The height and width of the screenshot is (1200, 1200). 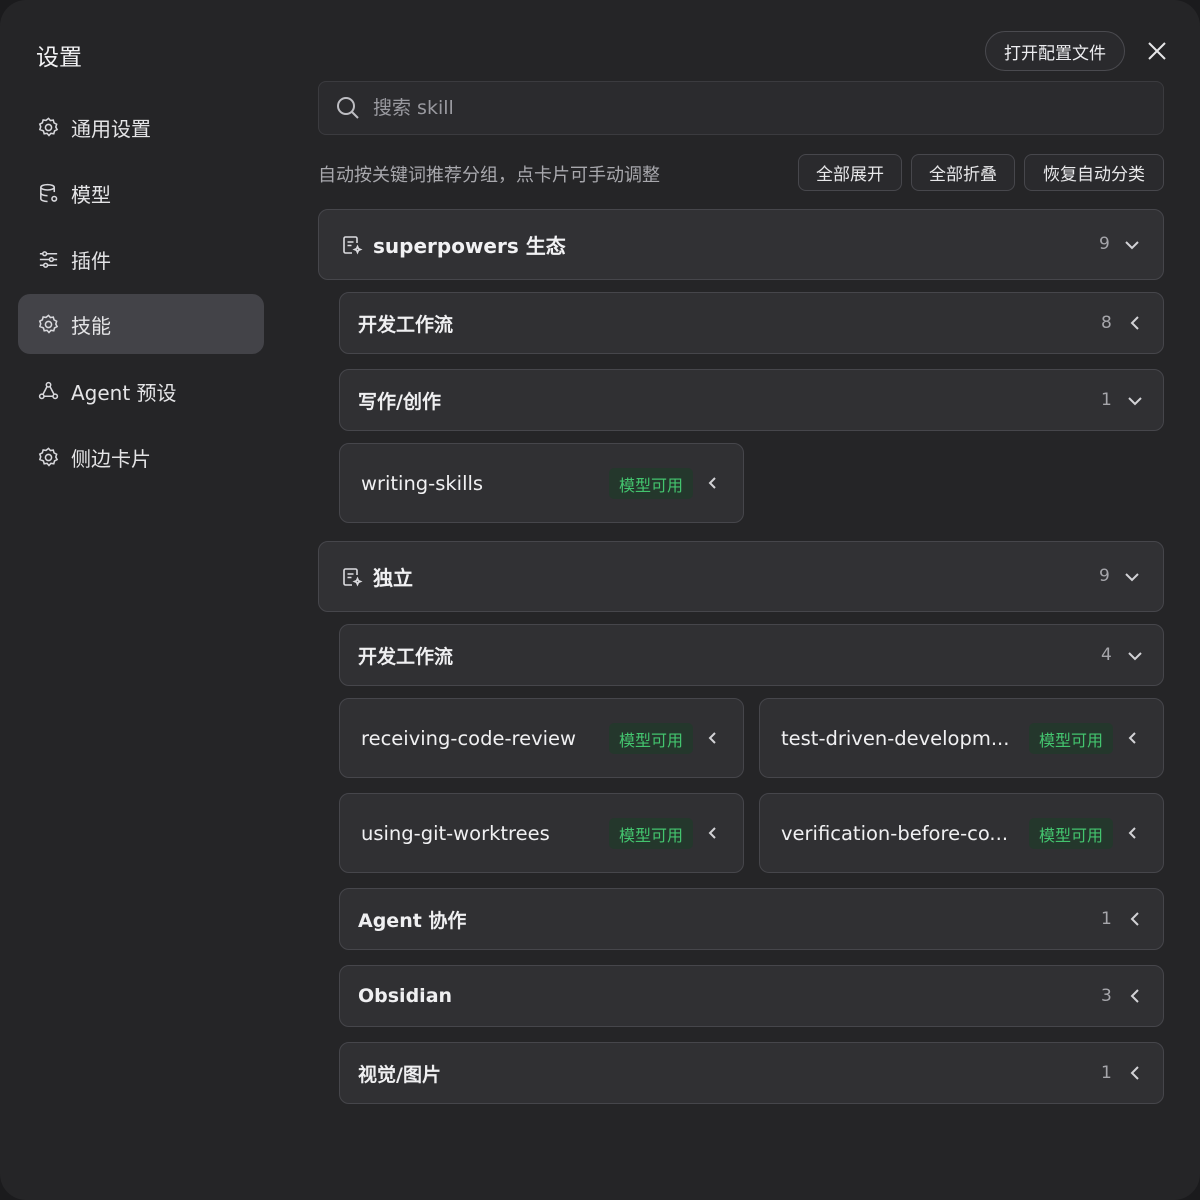 What do you see at coordinates (399, 401) in the screenshot?
I see `subgroup-title: 写作/创作` at bounding box center [399, 401].